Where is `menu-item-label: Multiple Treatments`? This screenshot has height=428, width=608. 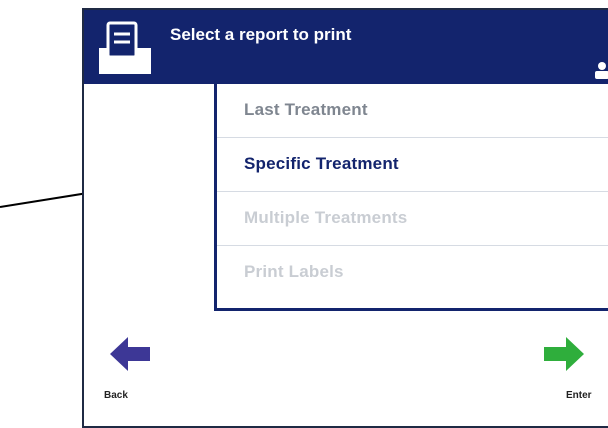 menu-item-label: Multiple Treatments is located at coordinates (326, 217).